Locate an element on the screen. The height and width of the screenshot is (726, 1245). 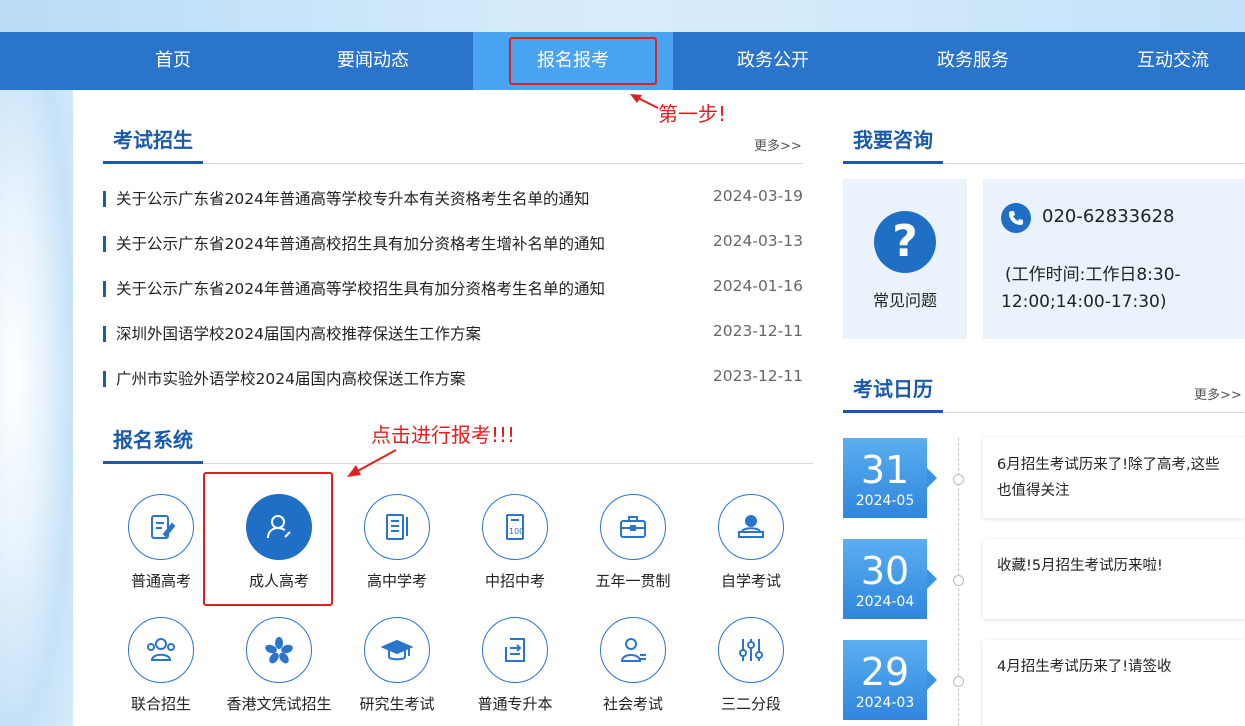
news-title: 关于公示广东省2024年普通高等学校专升本有关资格考生名单的通知 is located at coordinates (352, 198).